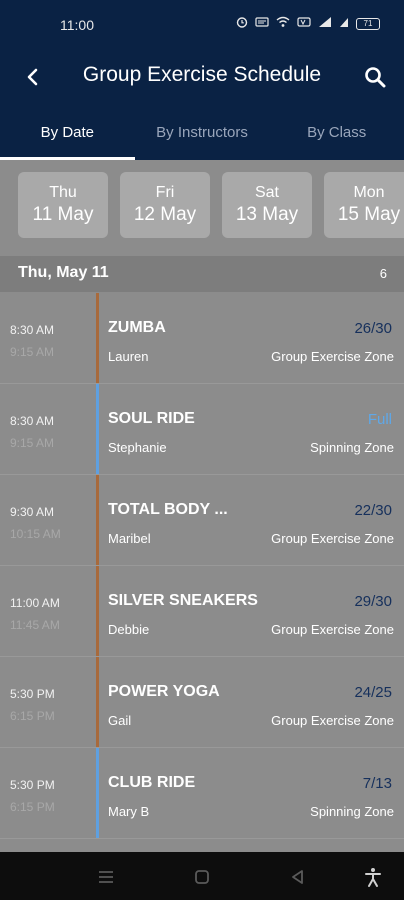  What do you see at coordinates (325, 23) in the screenshot?
I see `signal-icon` at bounding box center [325, 23].